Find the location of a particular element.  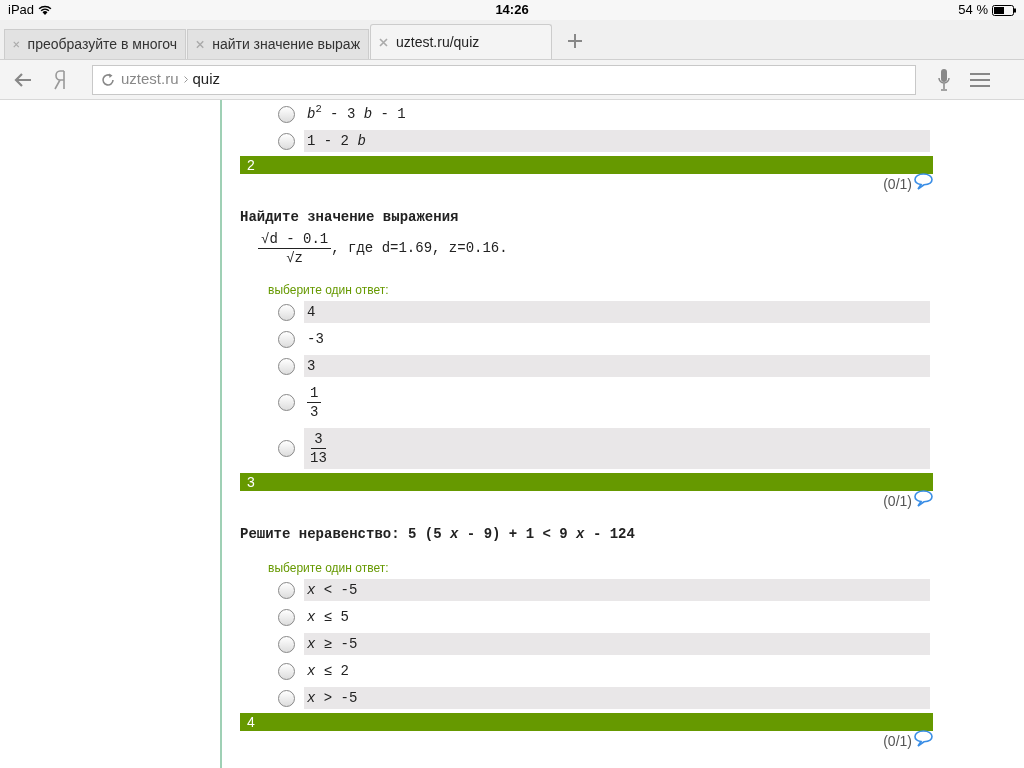

menu-icon is located at coordinates (980, 79).